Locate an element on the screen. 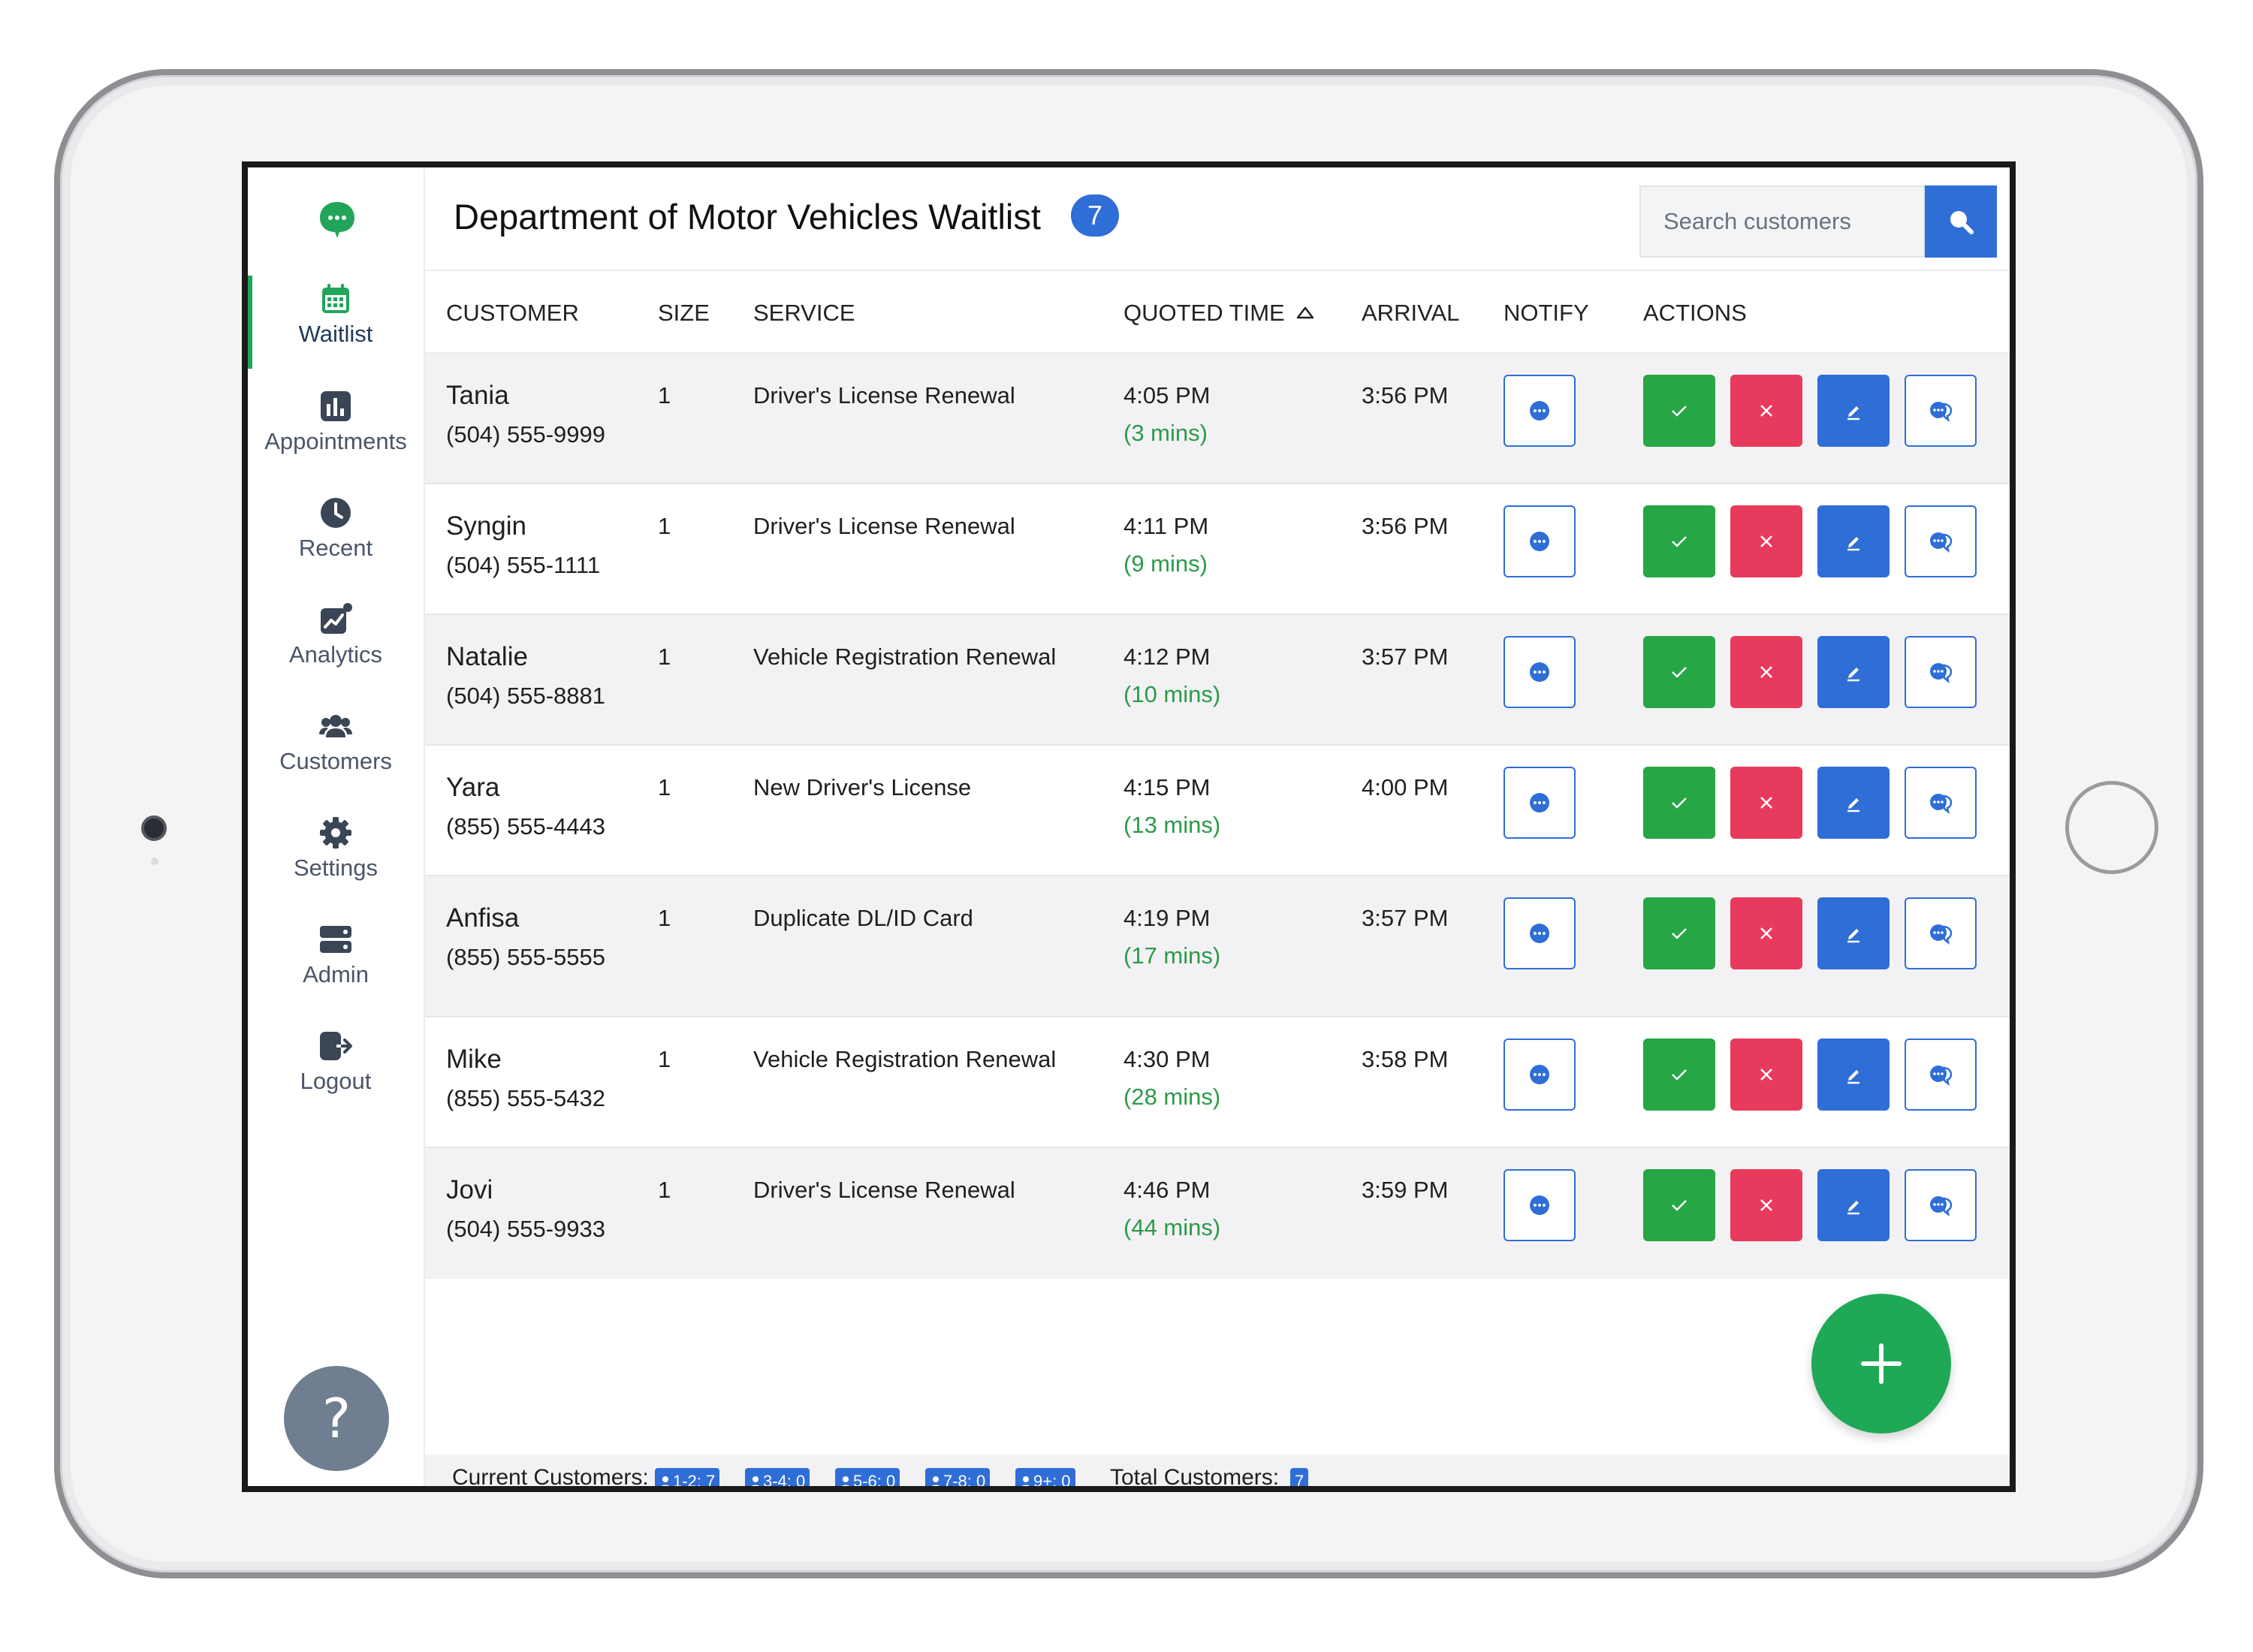 This screenshot has height=1652, width=2253. party-size-chip: 9+: 0 is located at coordinates (1045, 1479).